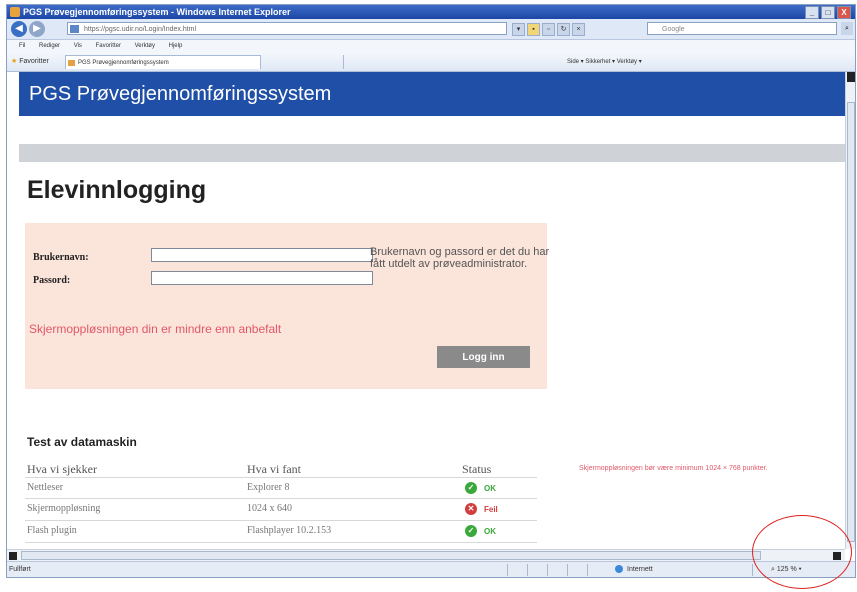  What do you see at coordinates (431, 46) in the screenshot?
I see `menu-bar: Fil Rediger Vis Favoritter Verktøy Hjelp` at bounding box center [431, 46].